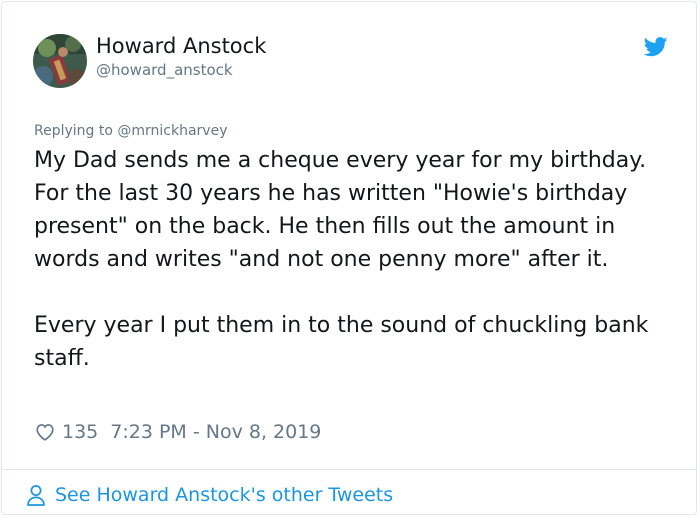  I want to click on see-other-tweets-link: See Howard Anstock's other Tweets, so click(209, 495).